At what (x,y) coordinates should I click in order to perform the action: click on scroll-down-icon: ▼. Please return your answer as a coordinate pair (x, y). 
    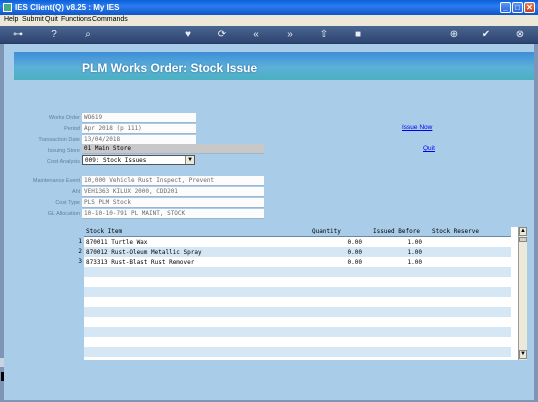
    Looking at the image, I should click on (523, 354).